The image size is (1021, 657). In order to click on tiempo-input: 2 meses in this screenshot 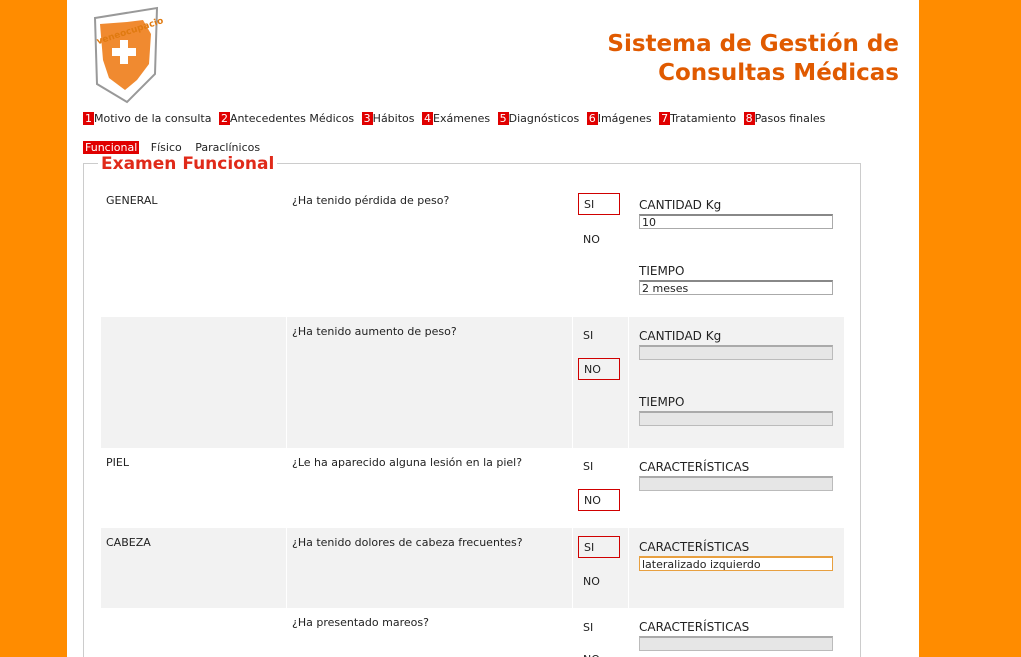, I will do `click(736, 287)`.